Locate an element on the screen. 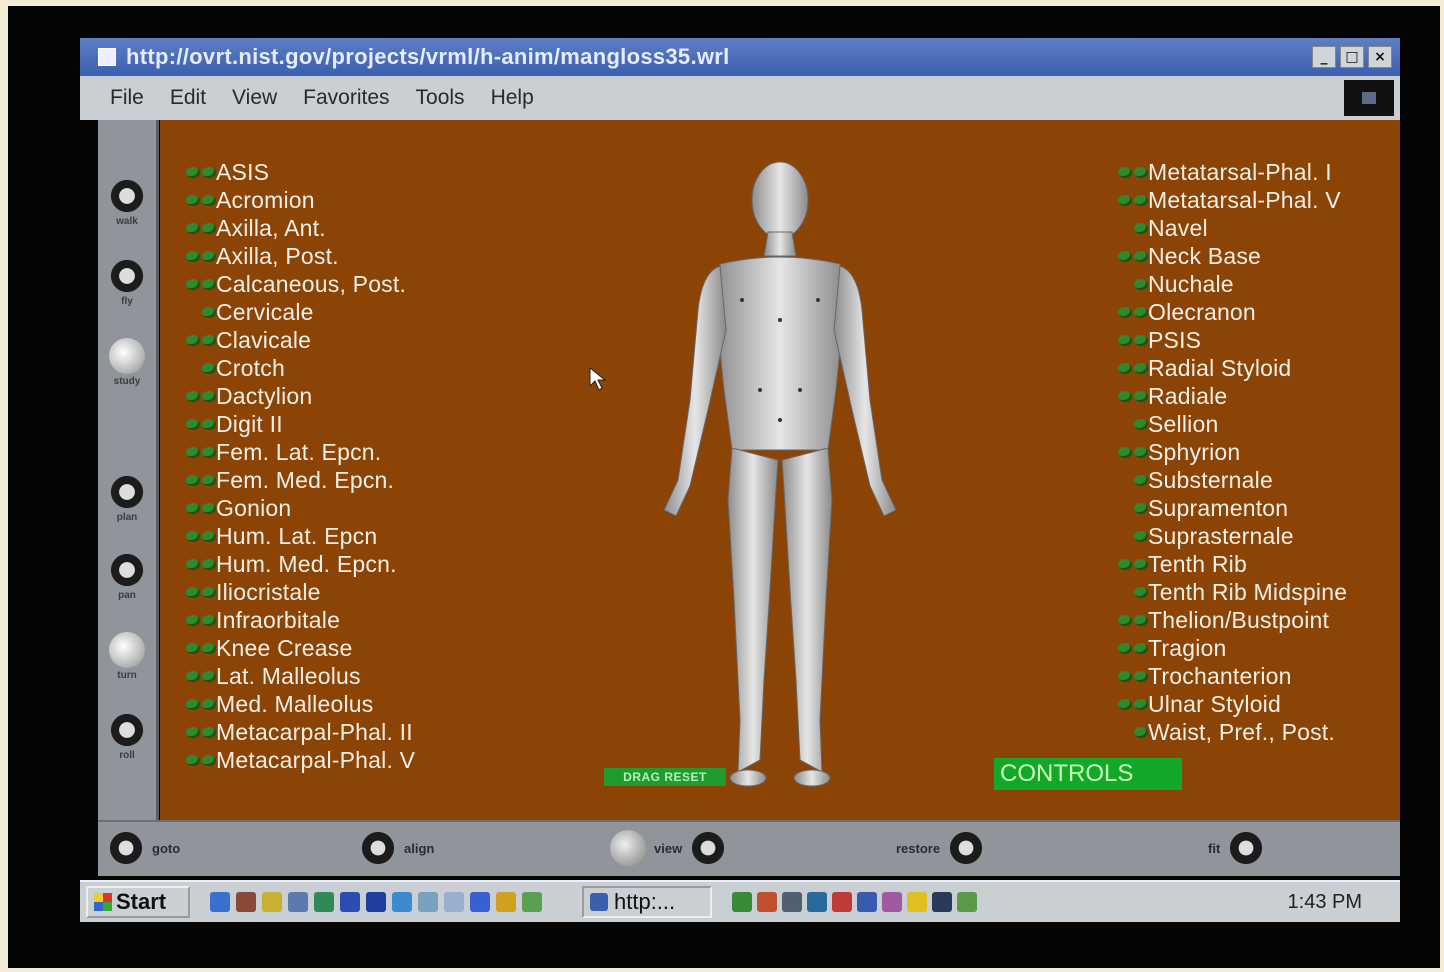 This screenshot has height=972, width=1444. turn-button: turn is located at coordinates (127, 656).